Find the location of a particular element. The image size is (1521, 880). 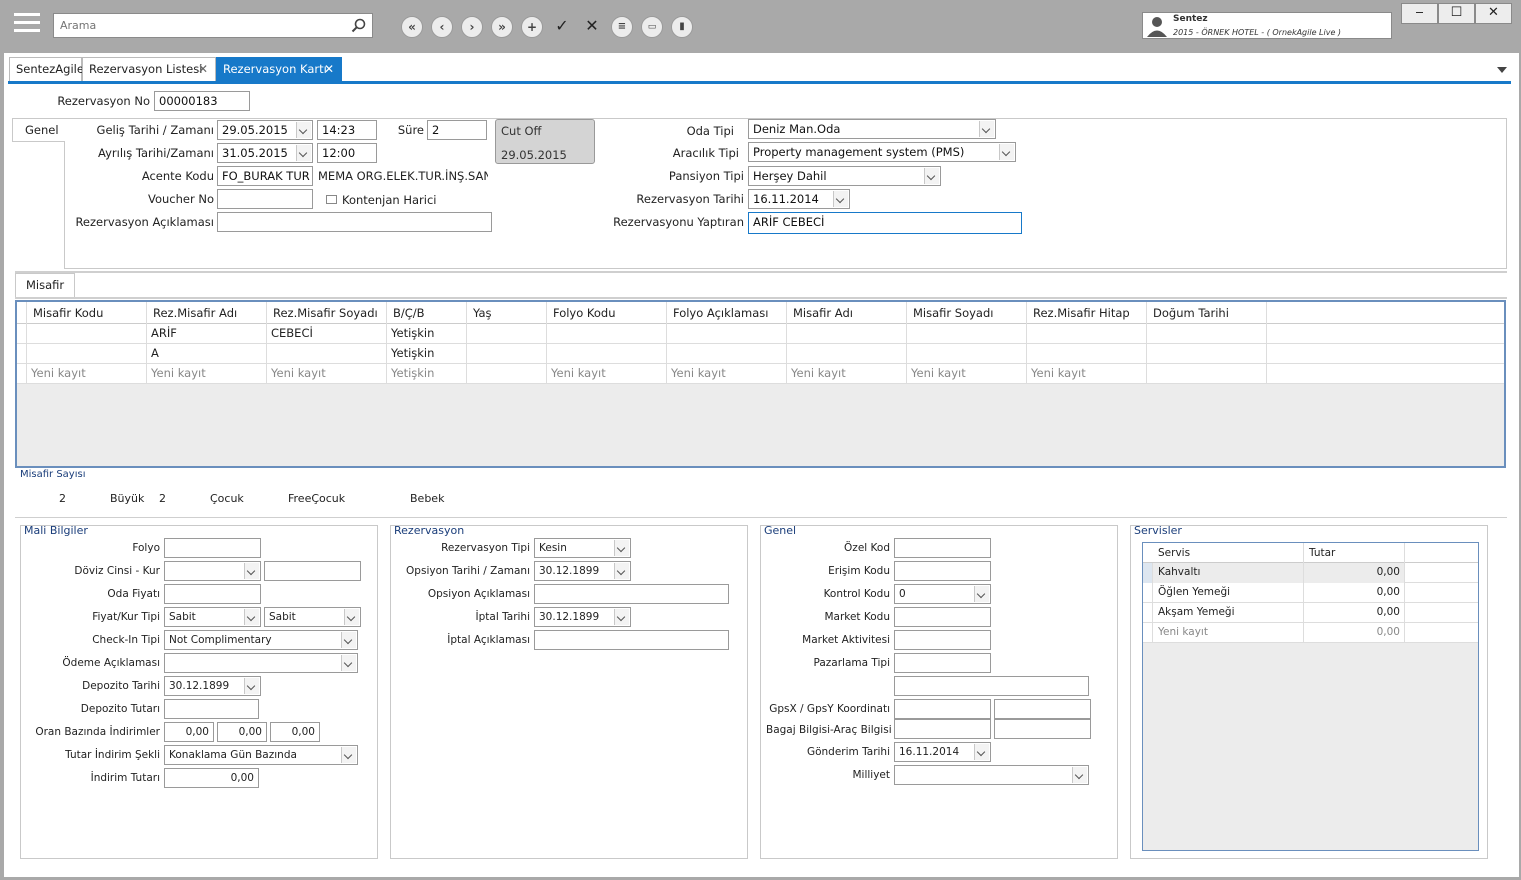

duration-field: 2 is located at coordinates (457, 130).